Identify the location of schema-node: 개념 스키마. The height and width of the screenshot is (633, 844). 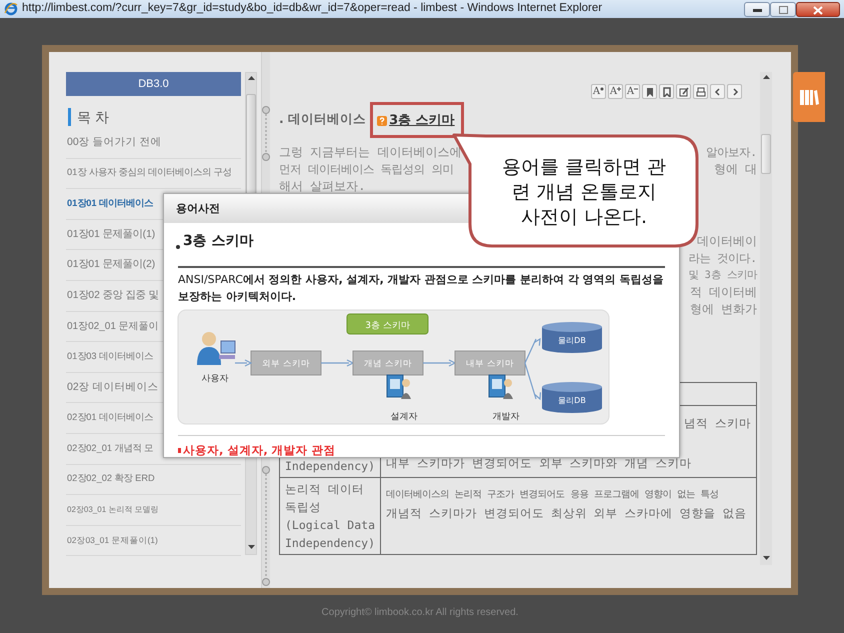
(388, 363).